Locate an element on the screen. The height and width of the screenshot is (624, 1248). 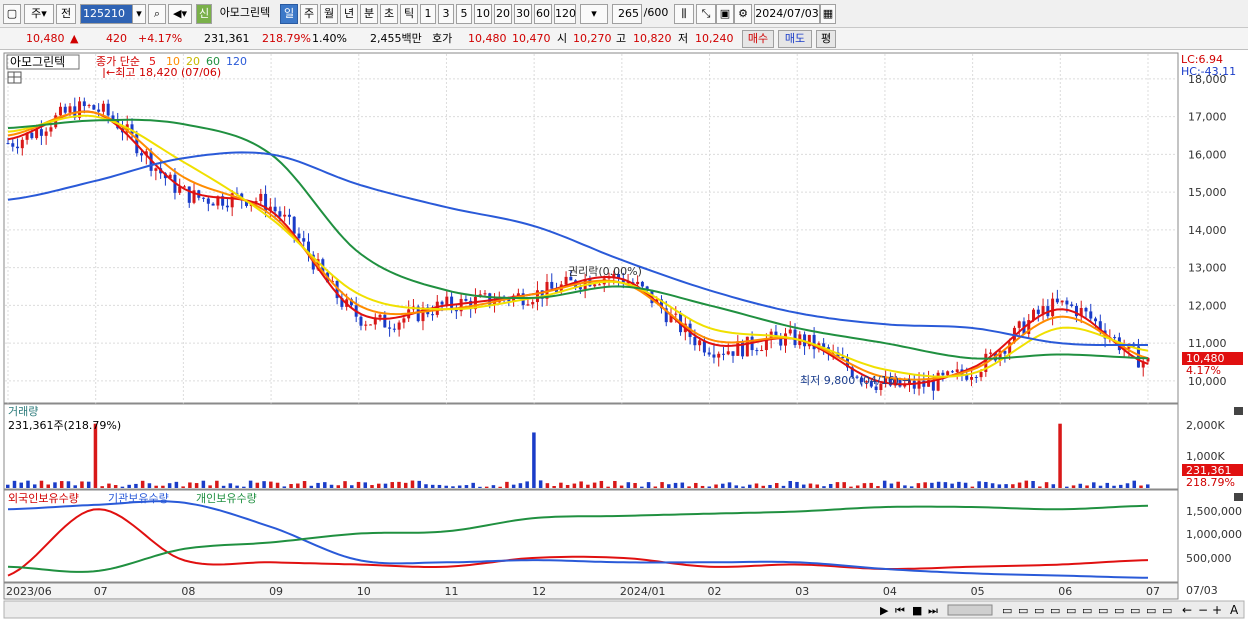
volume-ratio: 218.79% is located at coordinates (286, 38).